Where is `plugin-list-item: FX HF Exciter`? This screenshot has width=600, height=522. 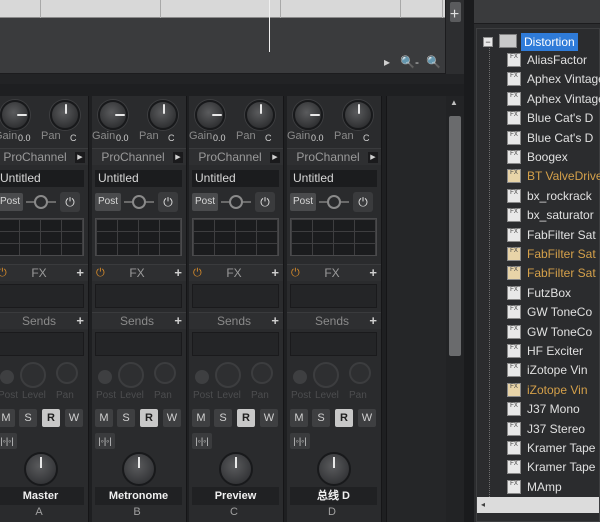
plugin-list-item: FX HF Exciter is located at coordinates (553, 351).